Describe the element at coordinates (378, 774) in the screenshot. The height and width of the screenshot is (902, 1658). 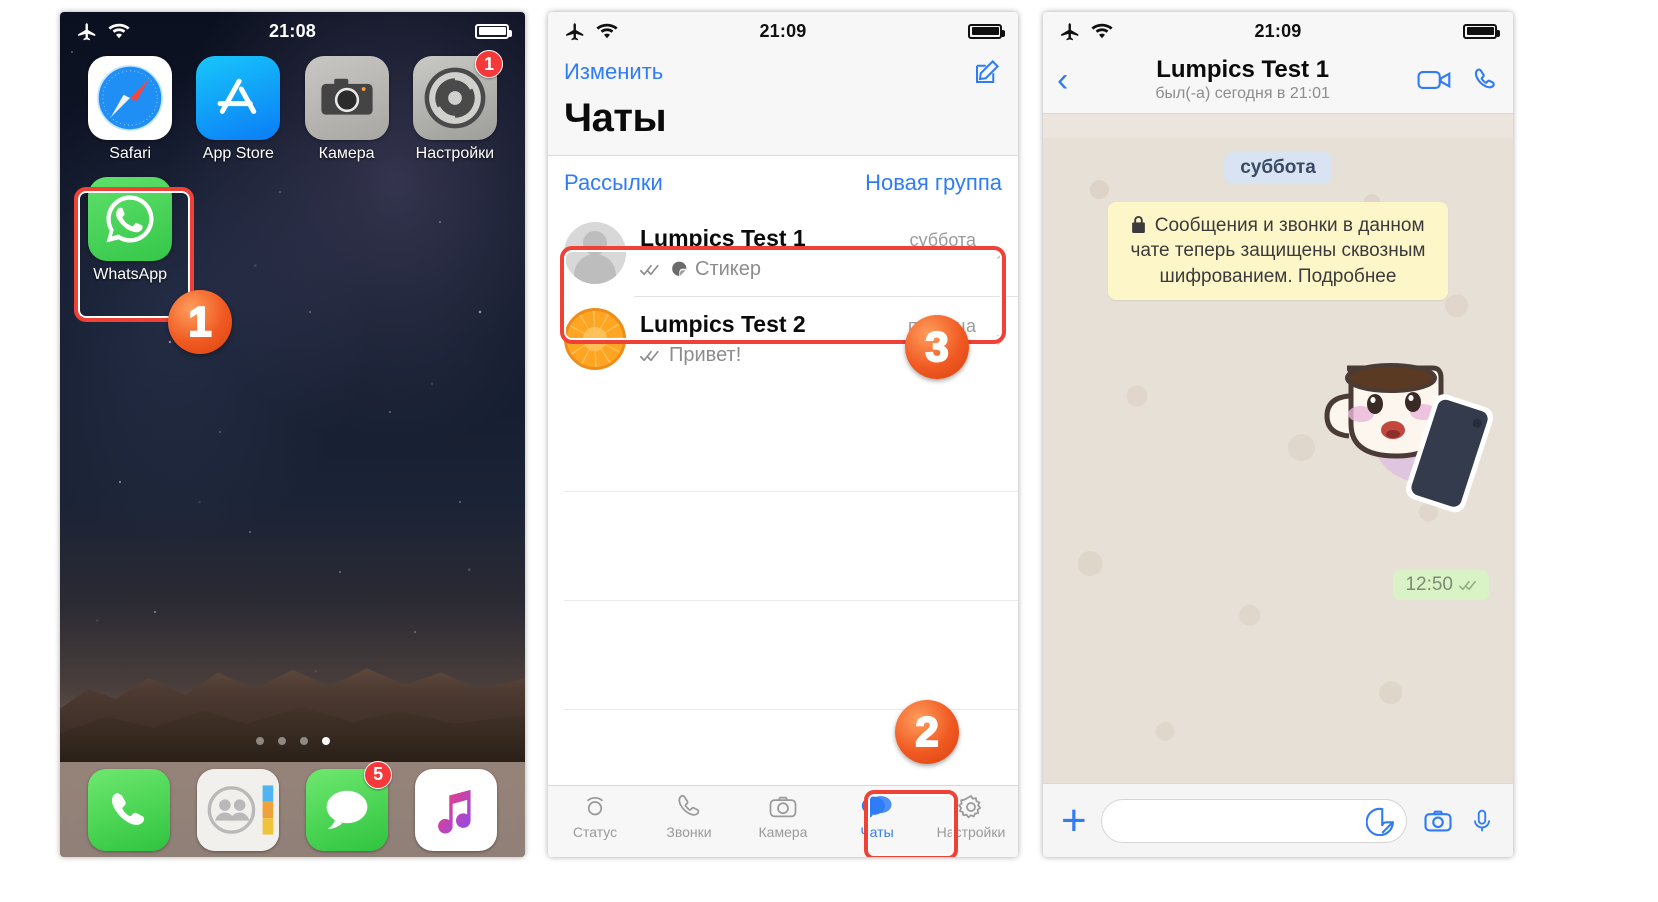
I see `notification-badge: 5` at that location.